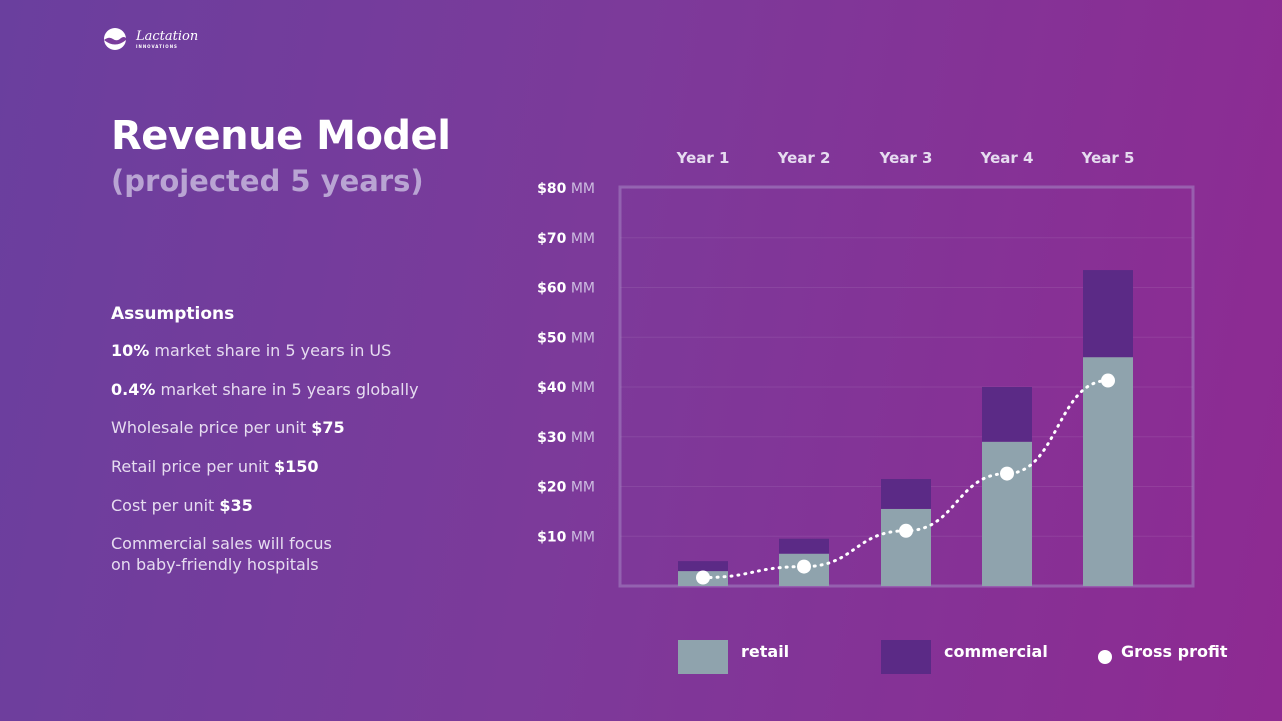  I want to click on legend-label-gross-profit: Gross profit, so click(1174, 651).